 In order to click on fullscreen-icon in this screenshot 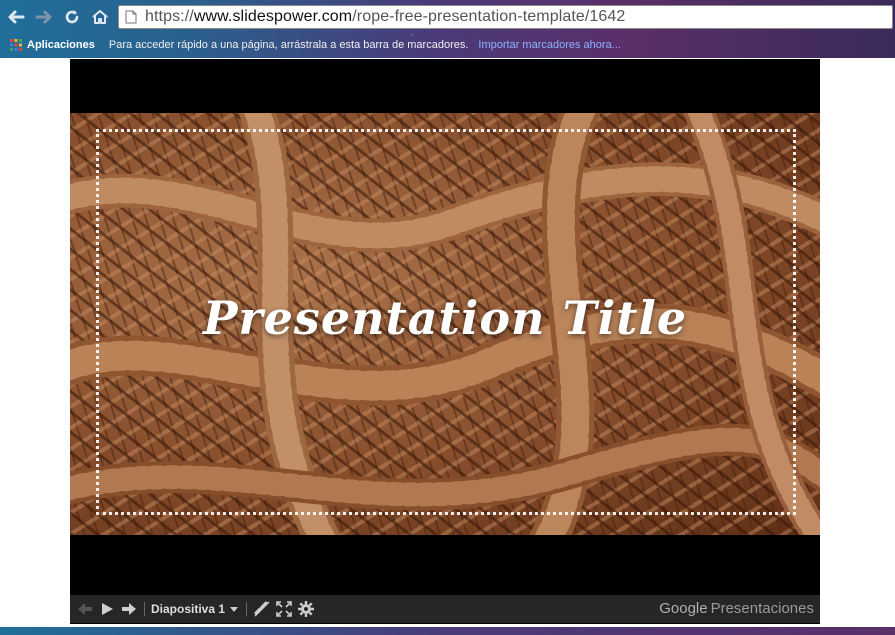, I will do `click(284, 609)`.